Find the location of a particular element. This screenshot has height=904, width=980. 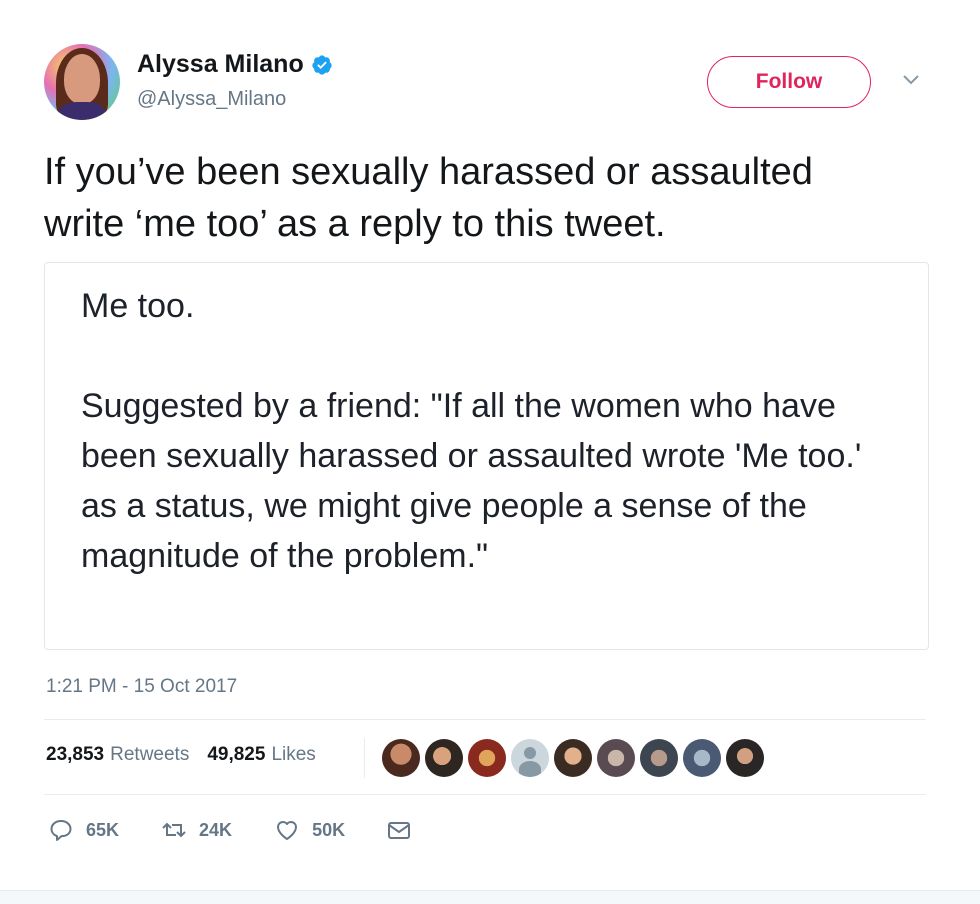

reply-icon is located at coordinates (61, 830).